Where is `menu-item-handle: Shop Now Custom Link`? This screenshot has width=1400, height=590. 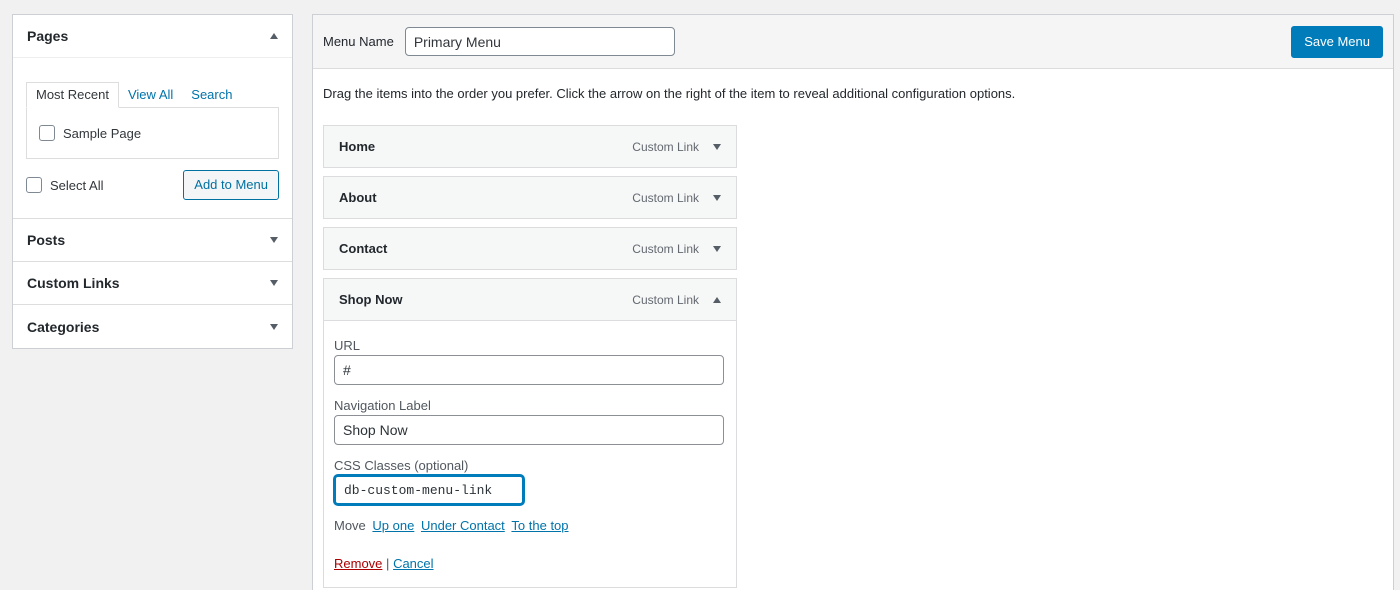
menu-item-handle: Shop Now Custom Link is located at coordinates (530, 299).